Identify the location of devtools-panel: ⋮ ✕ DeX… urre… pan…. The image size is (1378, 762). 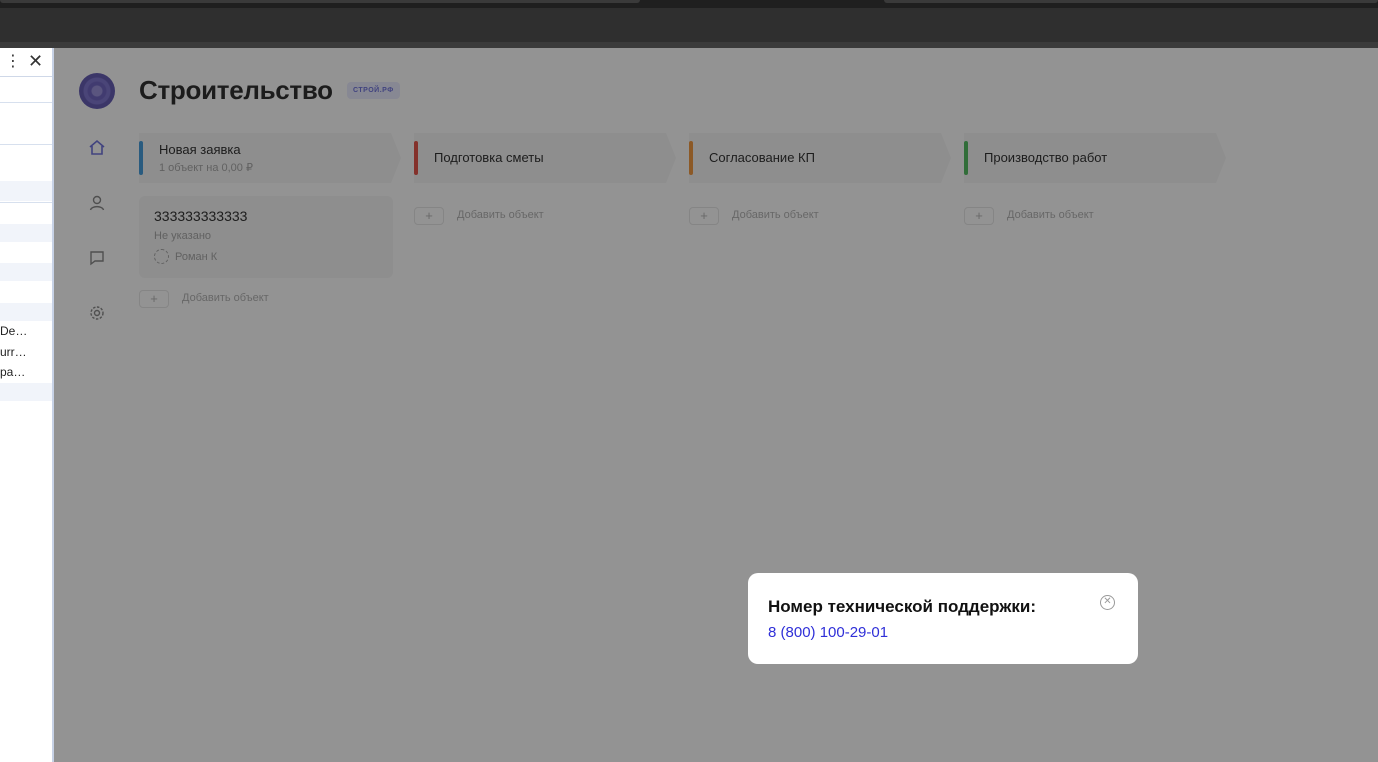
(27, 405).